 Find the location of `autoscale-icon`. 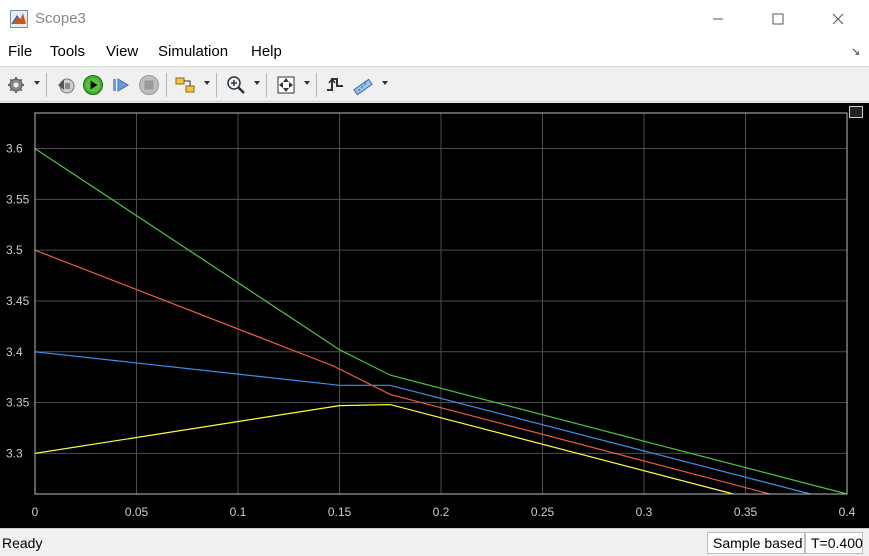

autoscale-icon is located at coordinates (286, 85).